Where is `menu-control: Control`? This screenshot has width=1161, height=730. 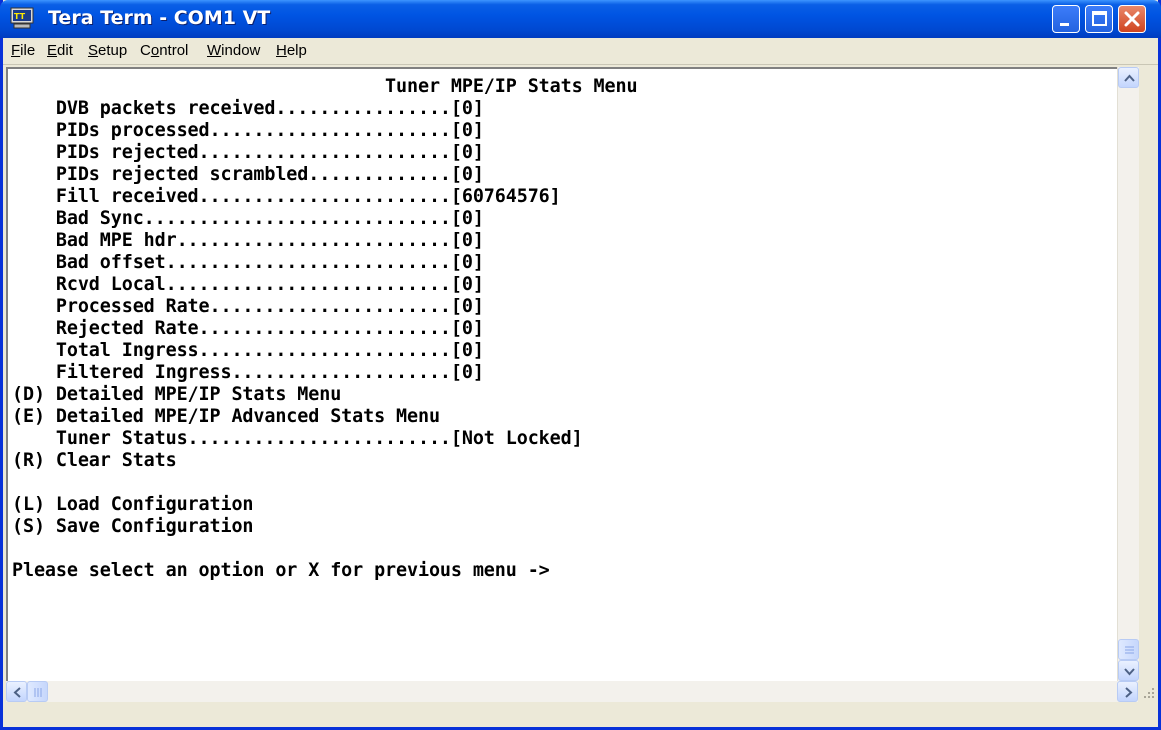
menu-control: Control is located at coordinates (164, 50).